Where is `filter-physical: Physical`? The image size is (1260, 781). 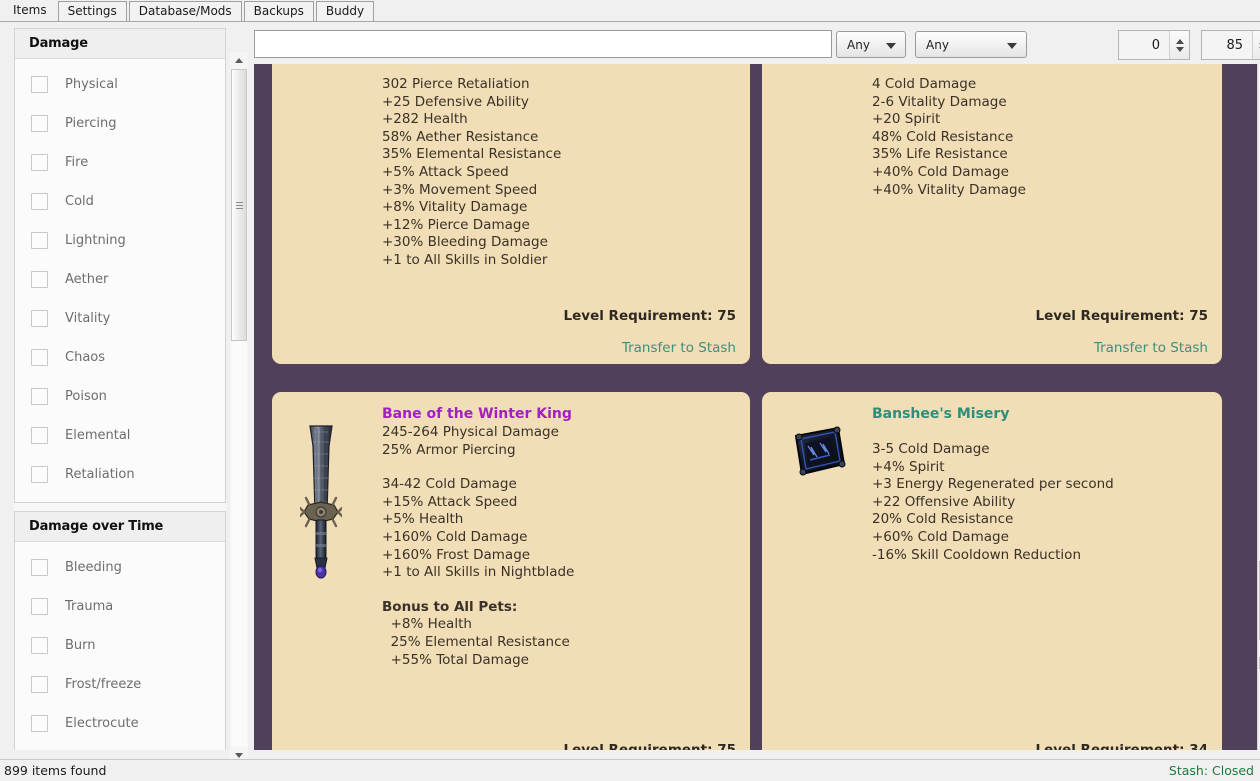 filter-physical: Physical is located at coordinates (120, 84).